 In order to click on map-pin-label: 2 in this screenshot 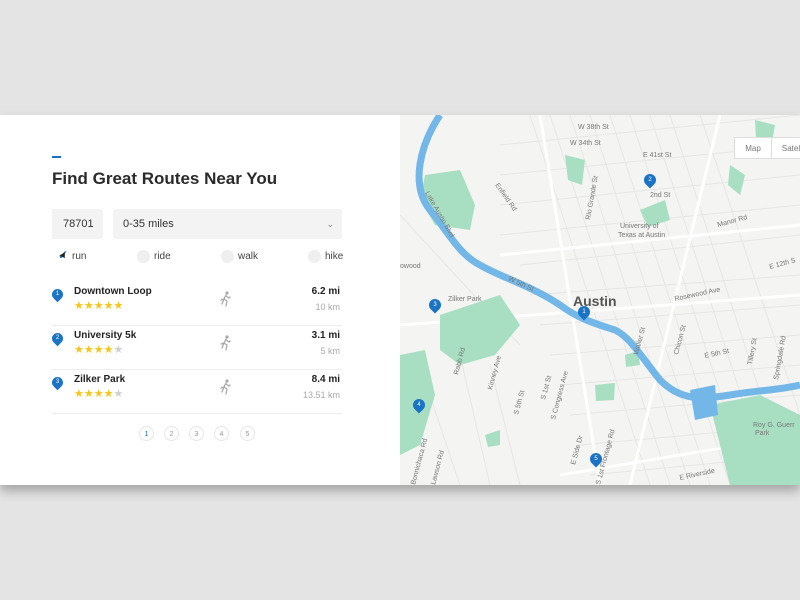, I will do `click(650, 180)`.